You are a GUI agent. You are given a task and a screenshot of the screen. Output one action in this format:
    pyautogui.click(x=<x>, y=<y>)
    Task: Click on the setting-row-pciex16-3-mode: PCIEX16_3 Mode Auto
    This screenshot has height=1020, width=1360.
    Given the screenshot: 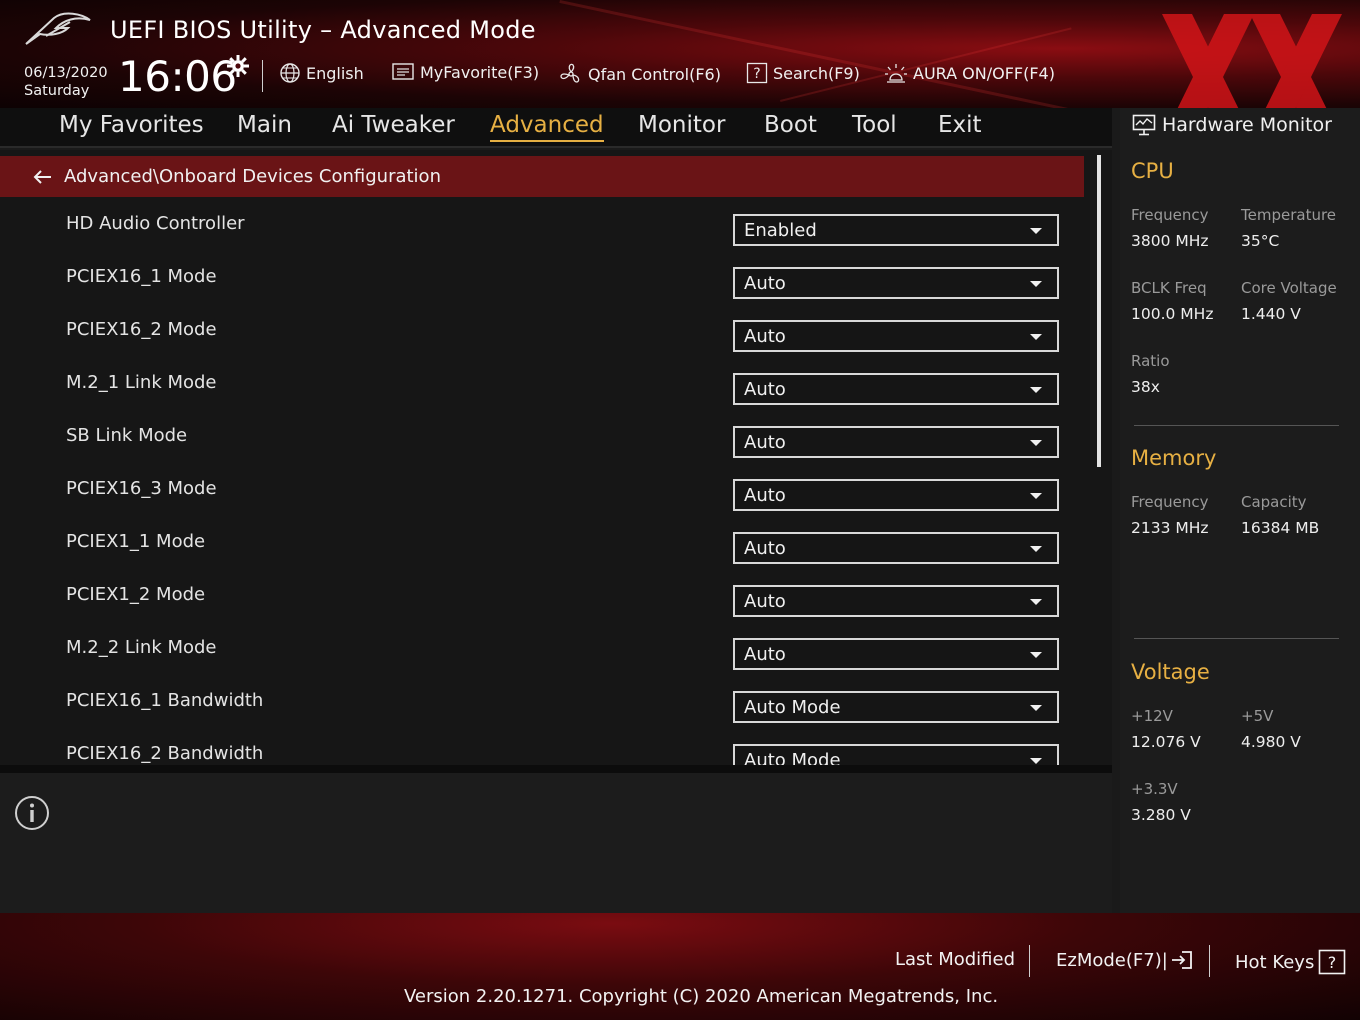 What is the action you would take?
    pyautogui.click(x=542, y=492)
    